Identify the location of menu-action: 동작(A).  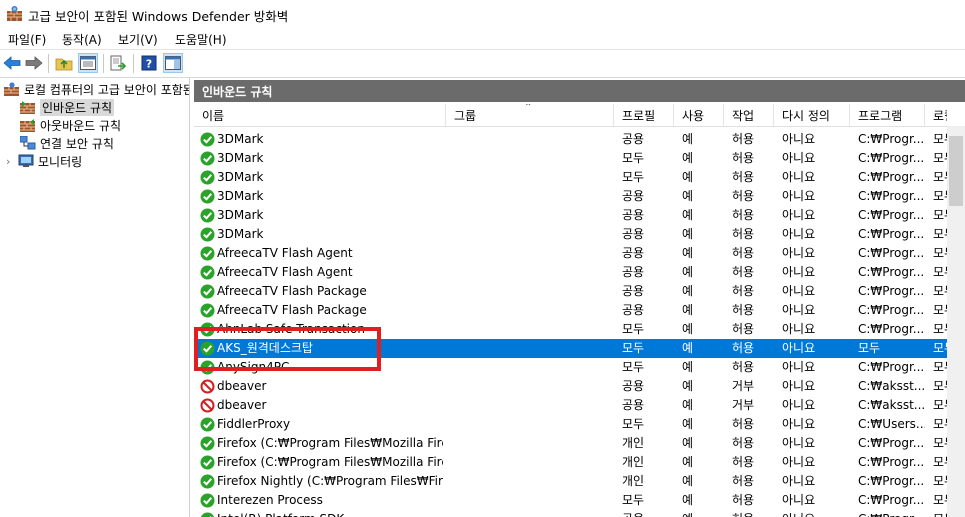
(82, 39).